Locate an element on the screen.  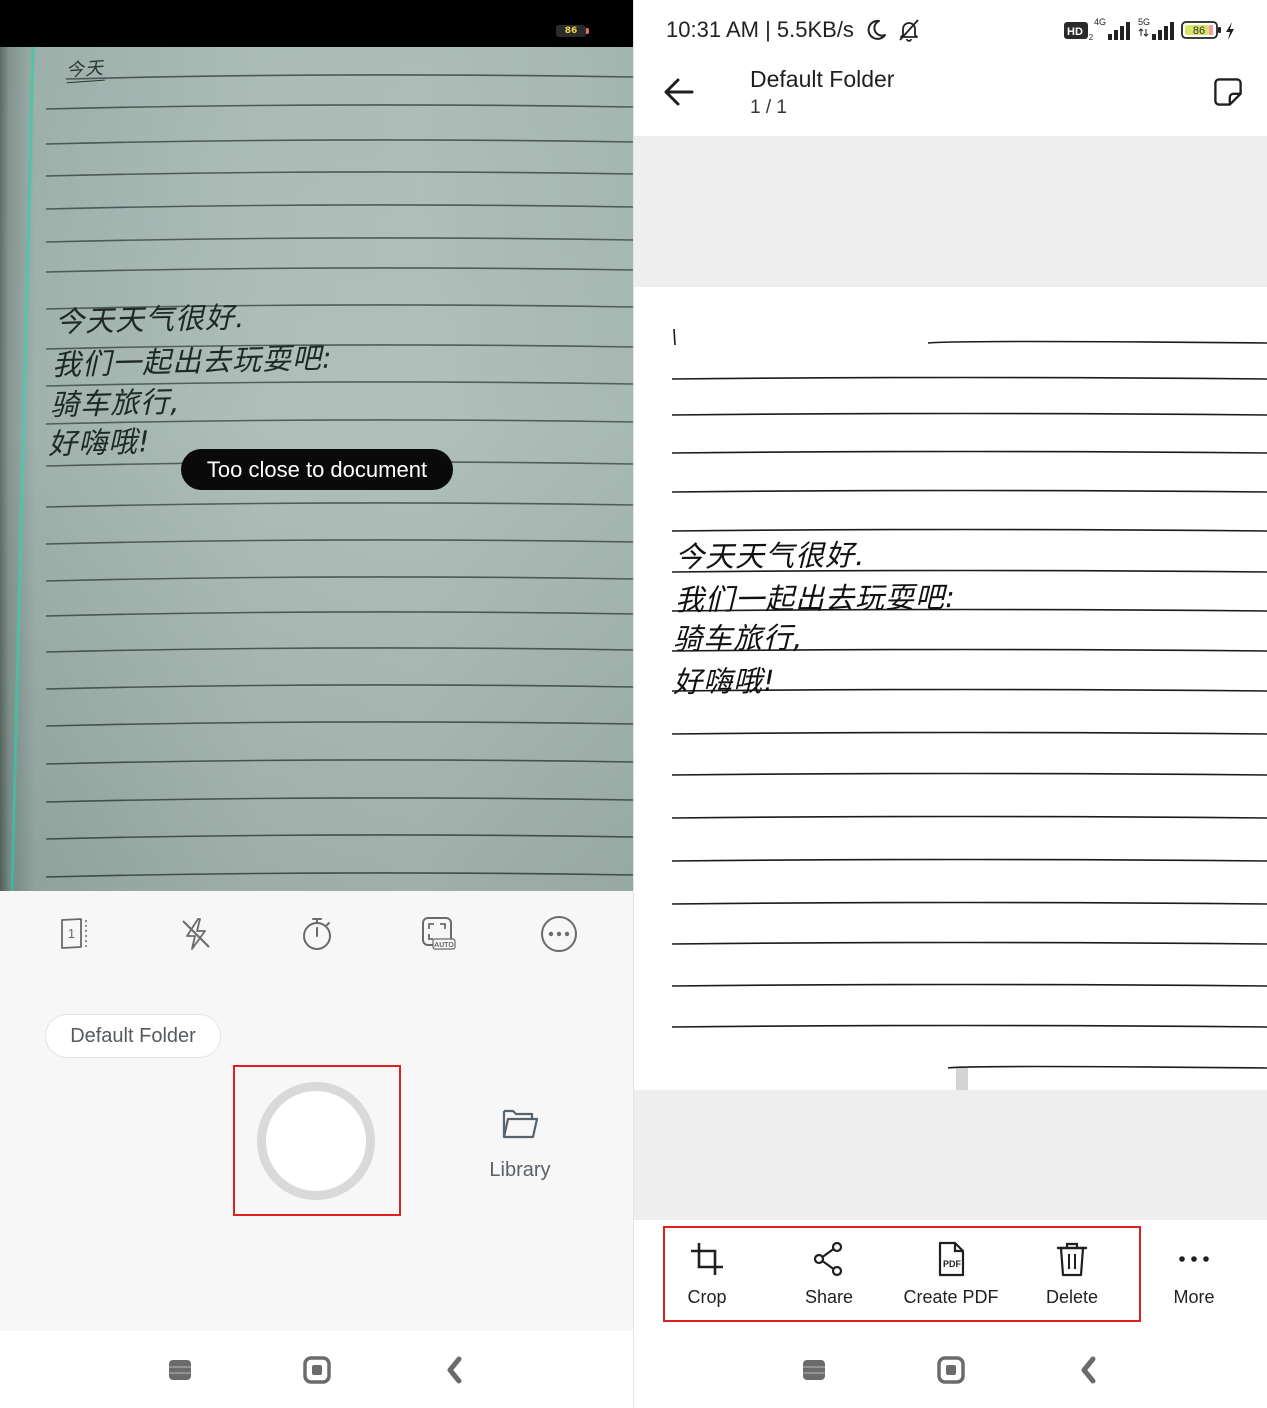
camera-handwriting-line: 骑车旅行, is located at coordinates (115, 403).